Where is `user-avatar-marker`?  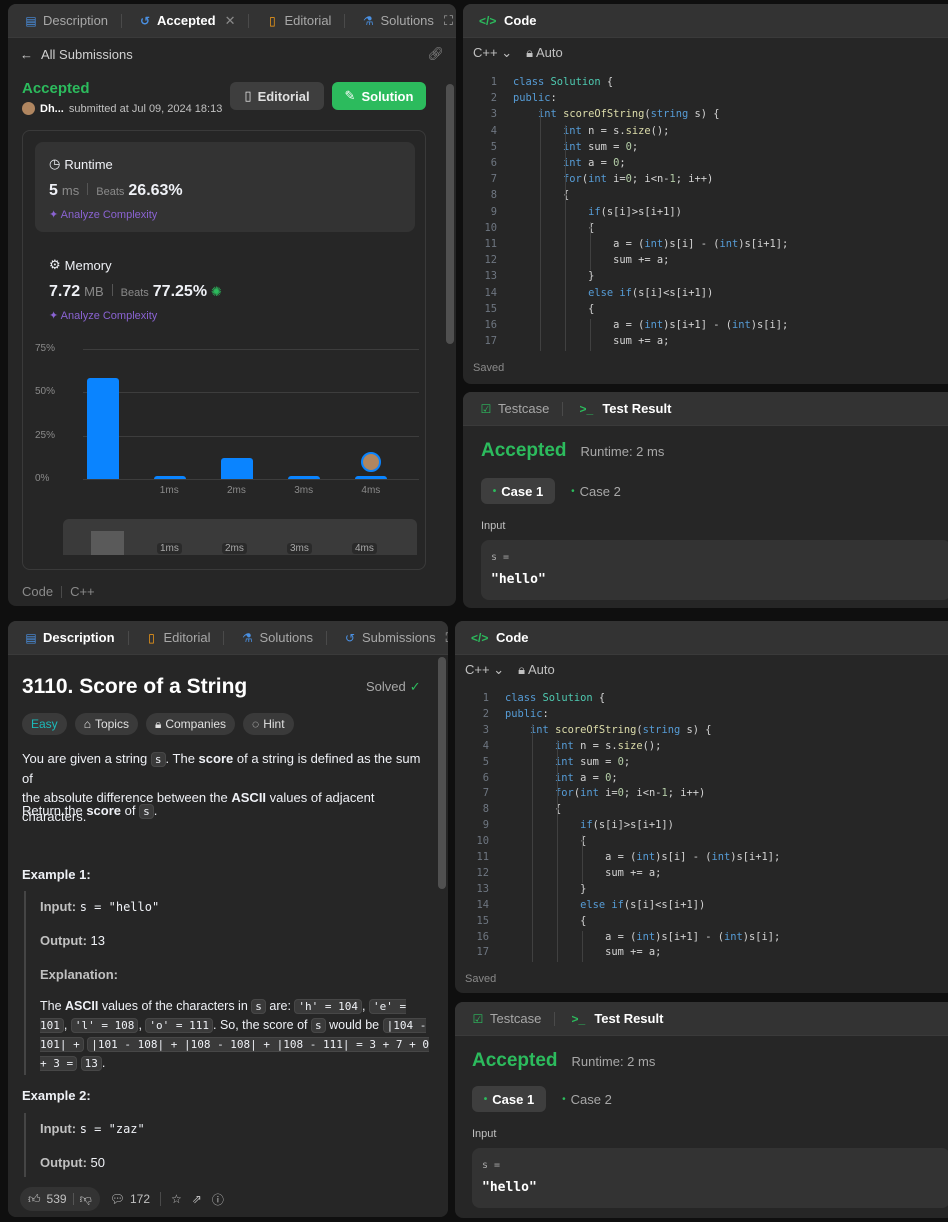
user-avatar-marker is located at coordinates (371, 461).